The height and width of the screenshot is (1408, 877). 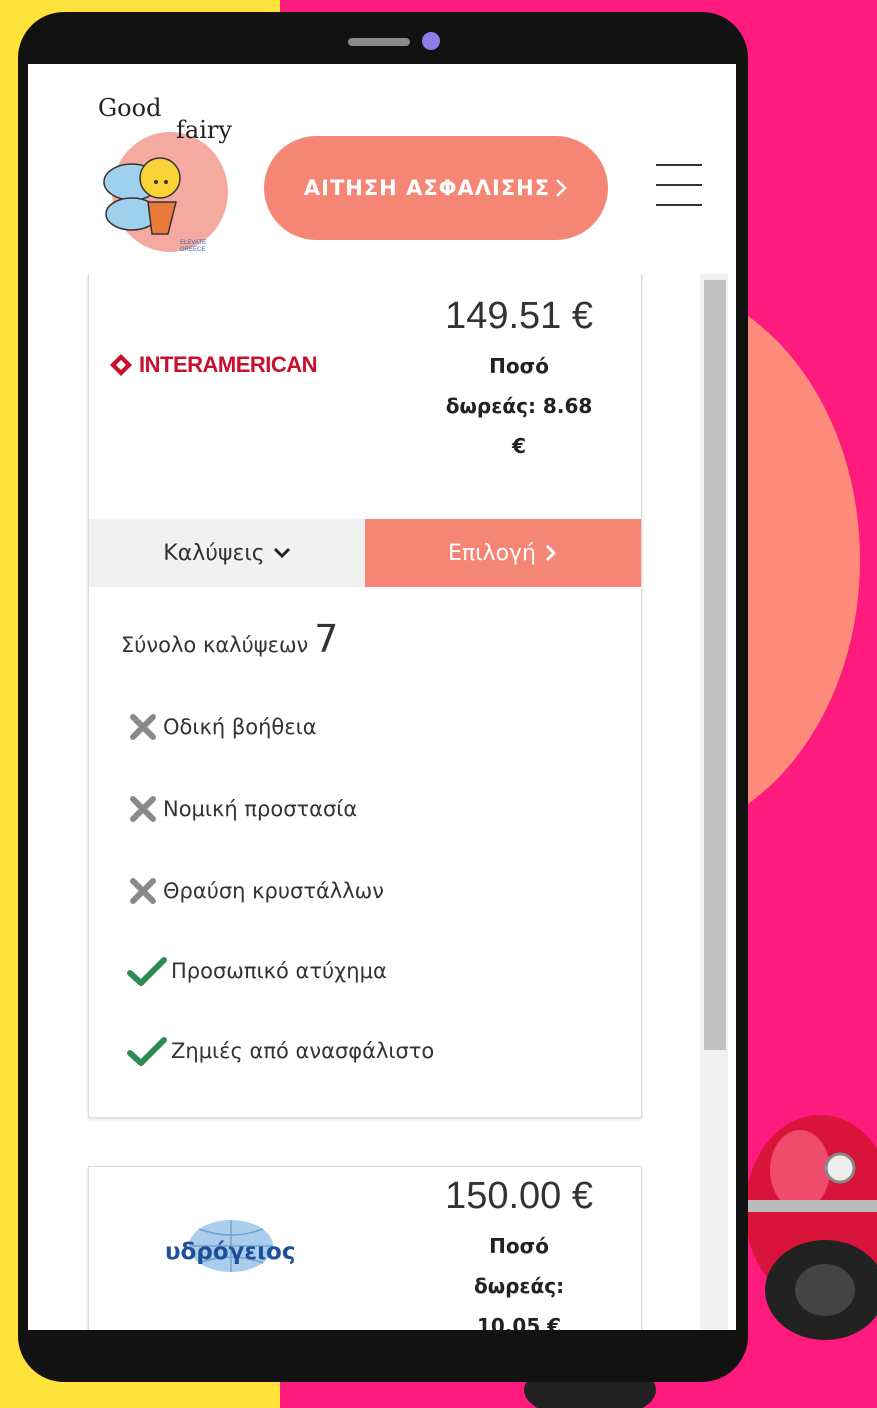 I want to click on cta-label: ΑΙΤΗΣΗ ΑΣΦΑΛΙΣΗΣ, so click(x=427, y=188).